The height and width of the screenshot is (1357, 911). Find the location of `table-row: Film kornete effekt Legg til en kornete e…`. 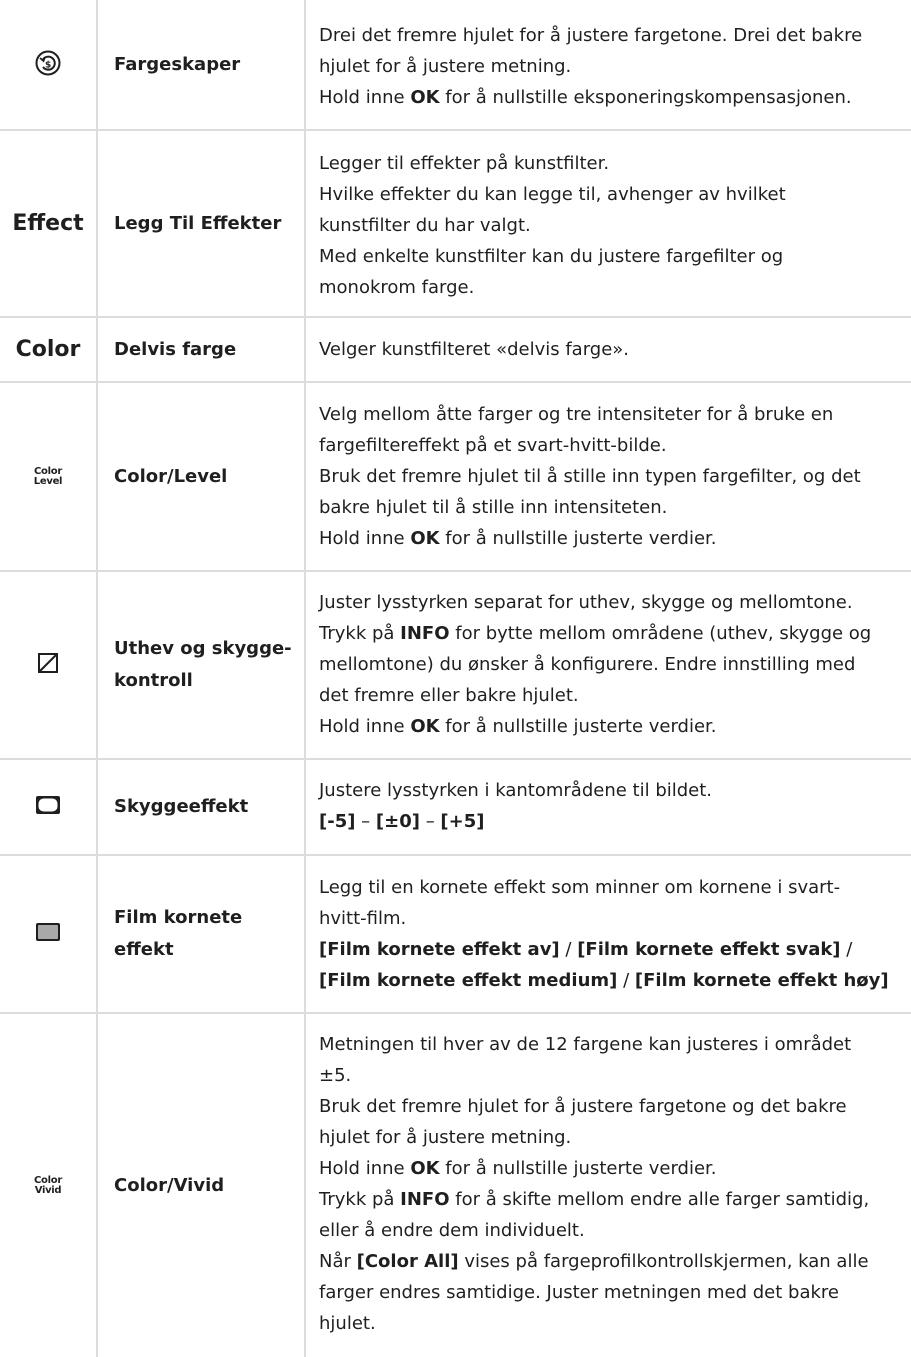

table-row: Film kornete effekt Legg til en kornete e… is located at coordinates (455, 935).